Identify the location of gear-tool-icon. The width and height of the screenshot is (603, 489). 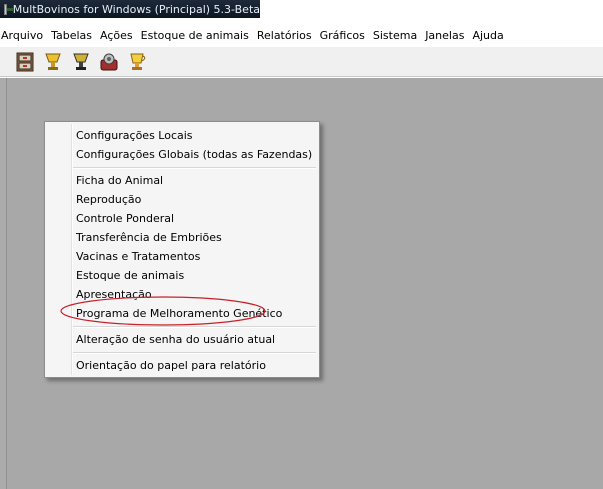
(109, 61).